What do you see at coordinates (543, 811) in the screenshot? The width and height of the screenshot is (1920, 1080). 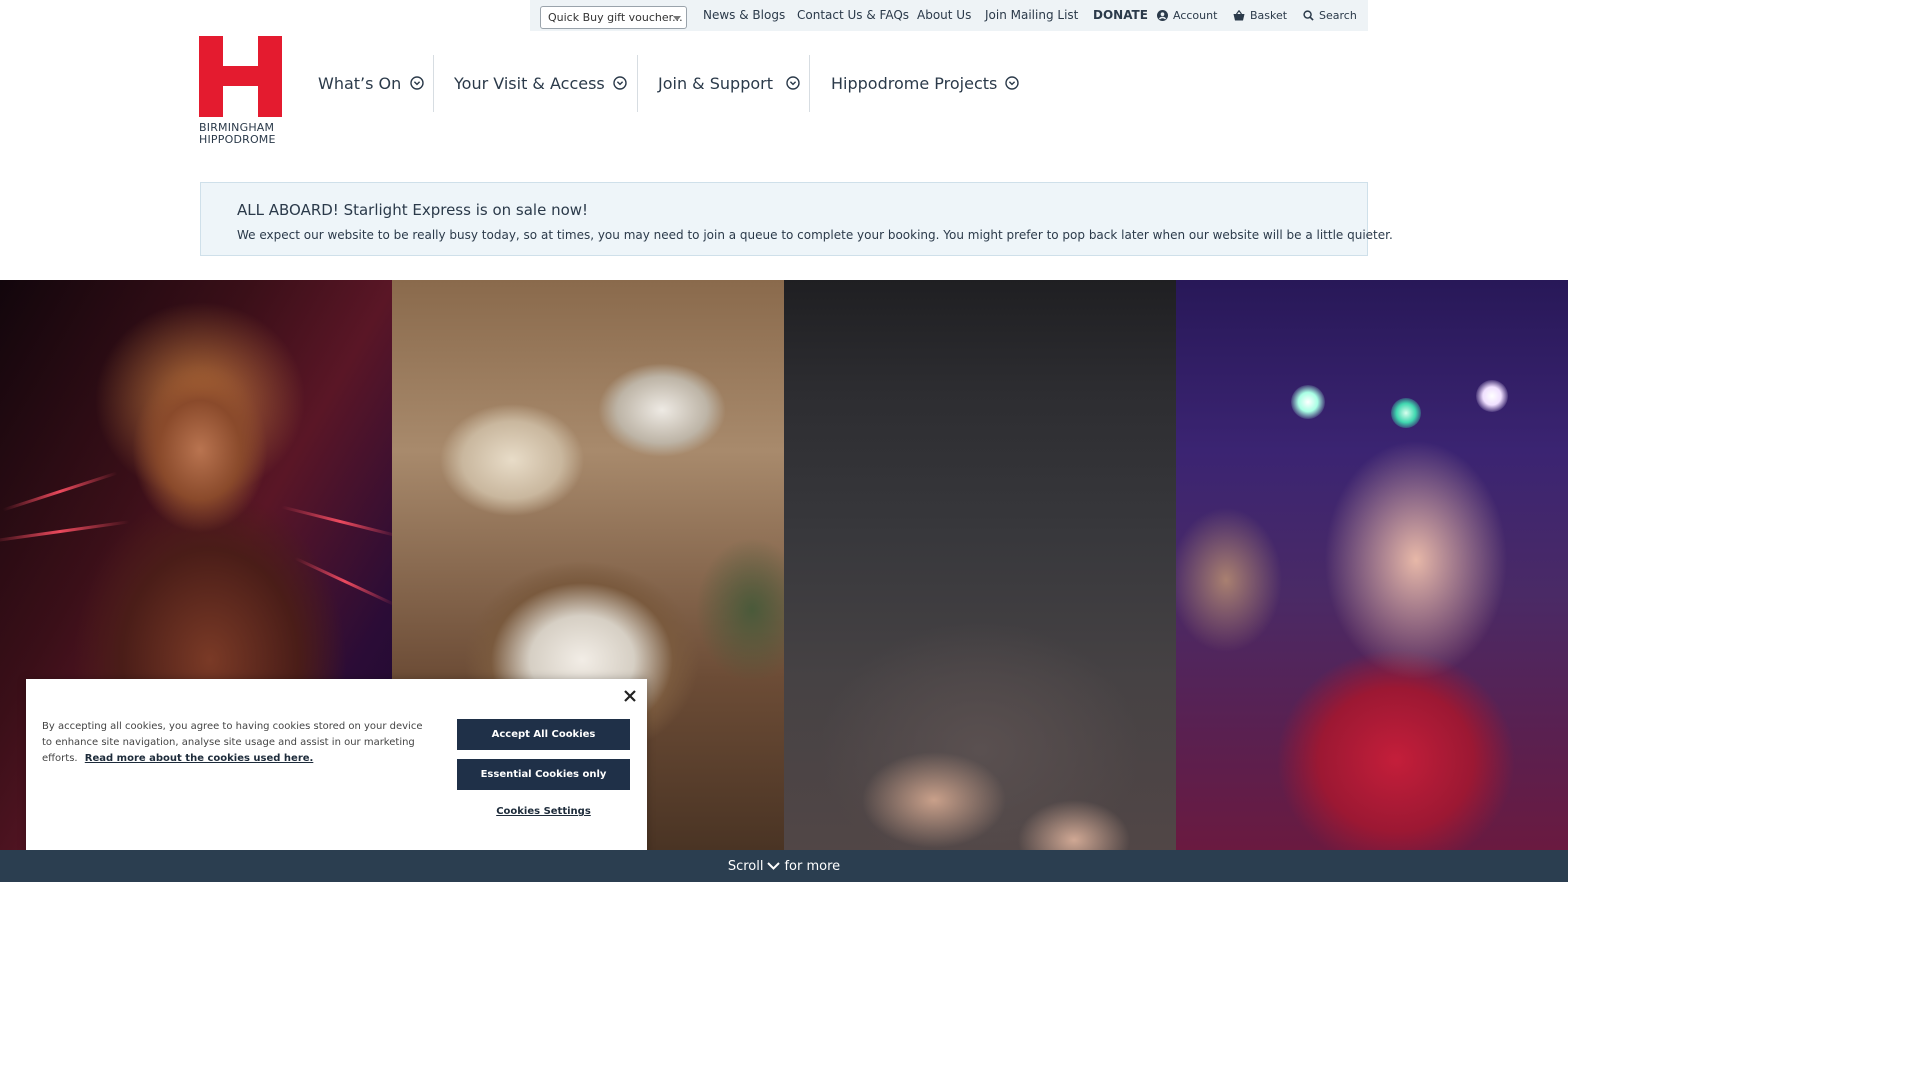 I see `cookies-settings-link: Cookies Settings` at bounding box center [543, 811].